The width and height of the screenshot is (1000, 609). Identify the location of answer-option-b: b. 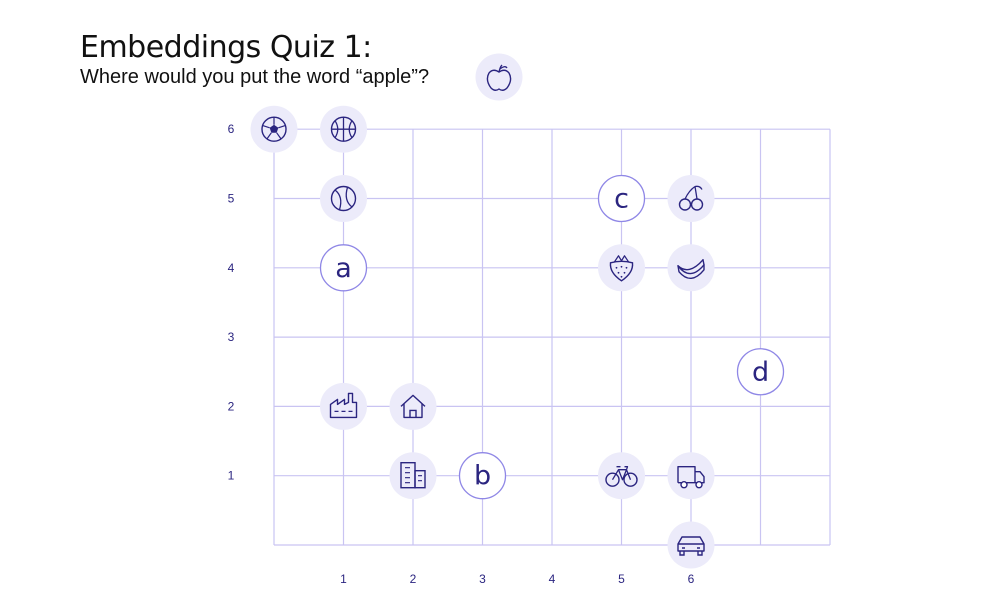
(482, 476).